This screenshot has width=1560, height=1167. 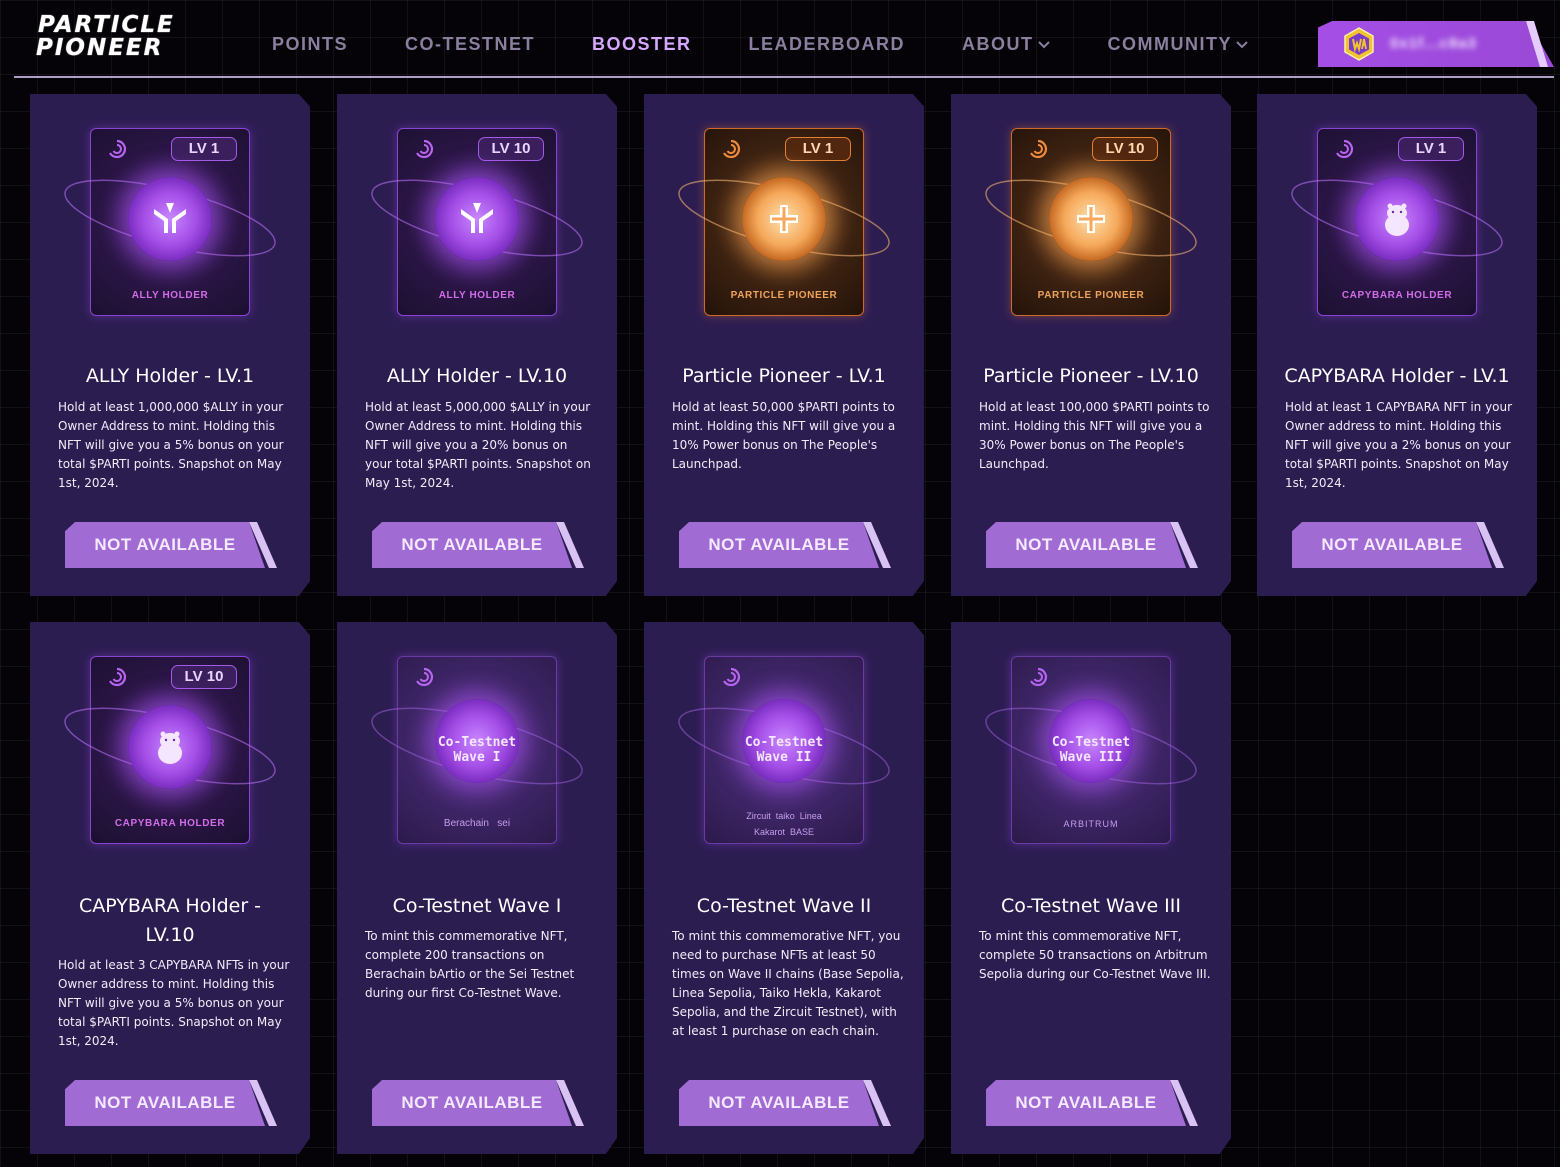 I want to click on card-title: Co-Testnet Wave I, so click(x=477, y=906).